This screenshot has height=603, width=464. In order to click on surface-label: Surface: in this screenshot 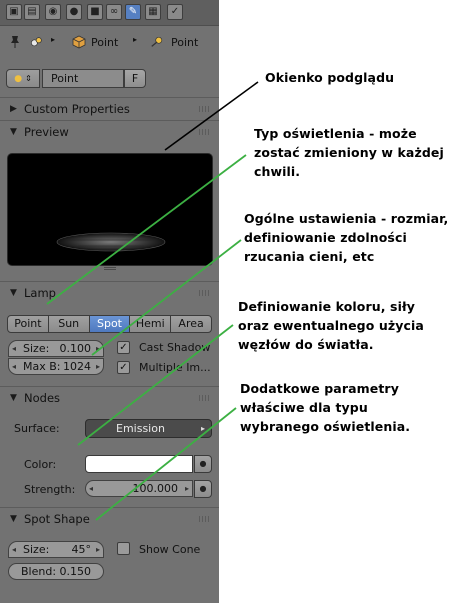, I will do `click(37, 428)`.